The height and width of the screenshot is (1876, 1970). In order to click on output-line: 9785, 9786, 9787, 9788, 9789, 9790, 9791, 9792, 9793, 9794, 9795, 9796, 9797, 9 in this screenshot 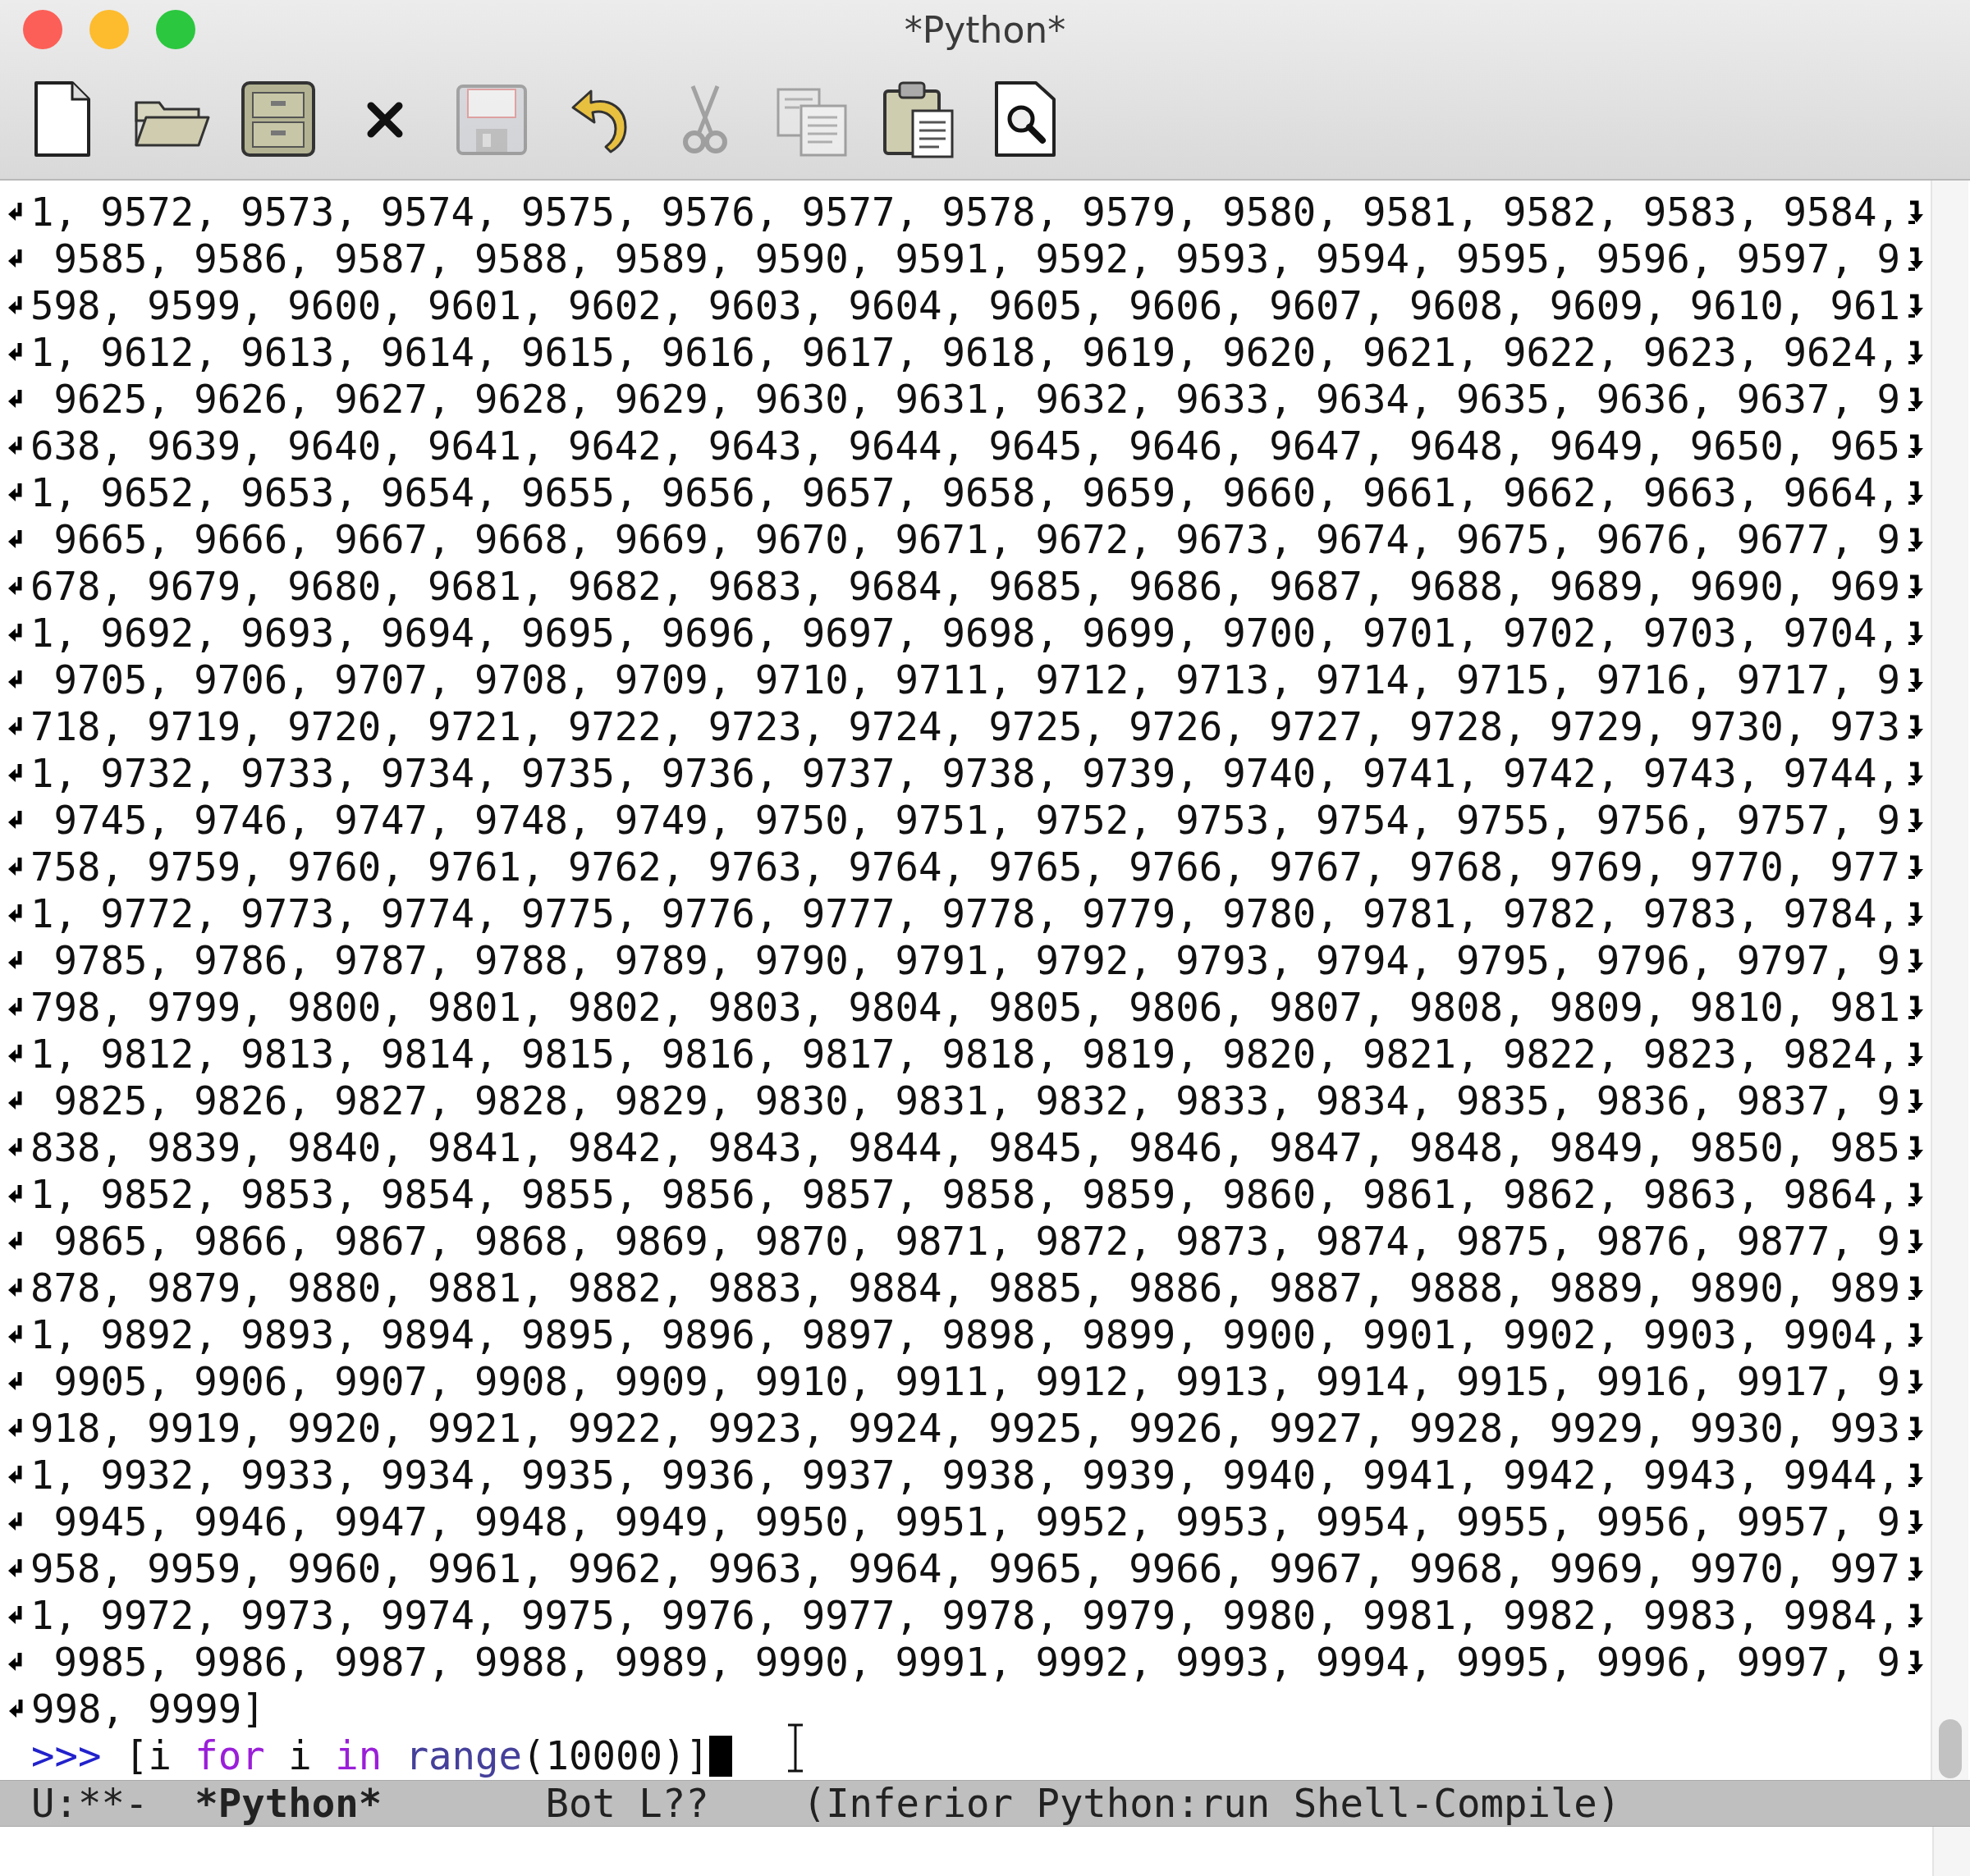, I will do `click(976, 960)`.